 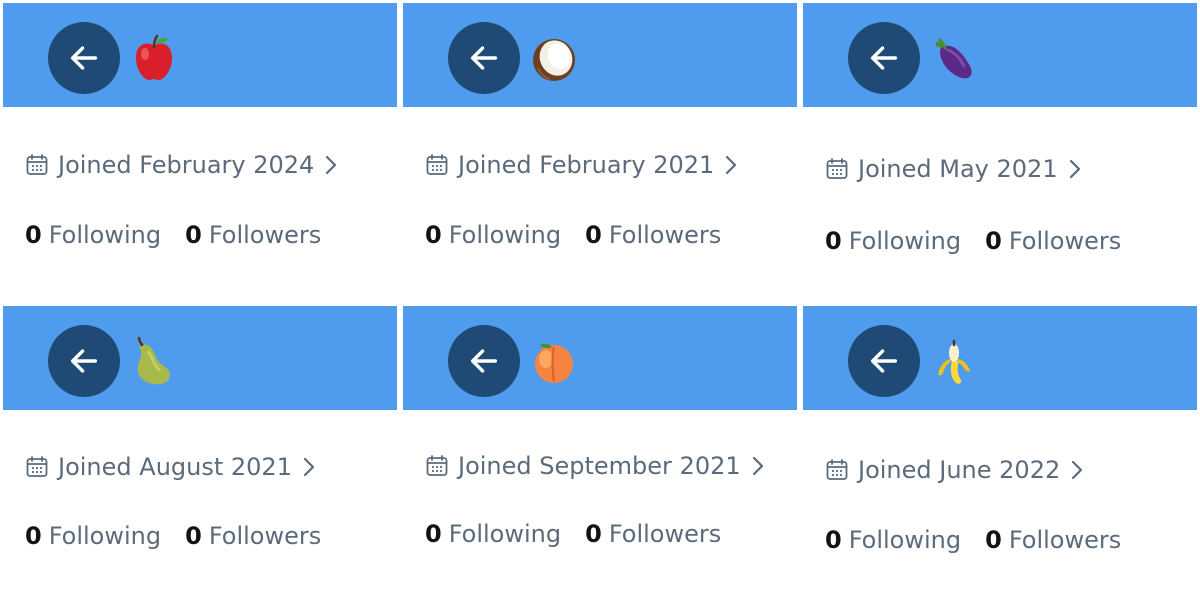 What do you see at coordinates (959, 470) in the screenshot?
I see `joined-date-text: Joined June 2022` at bounding box center [959, 470].